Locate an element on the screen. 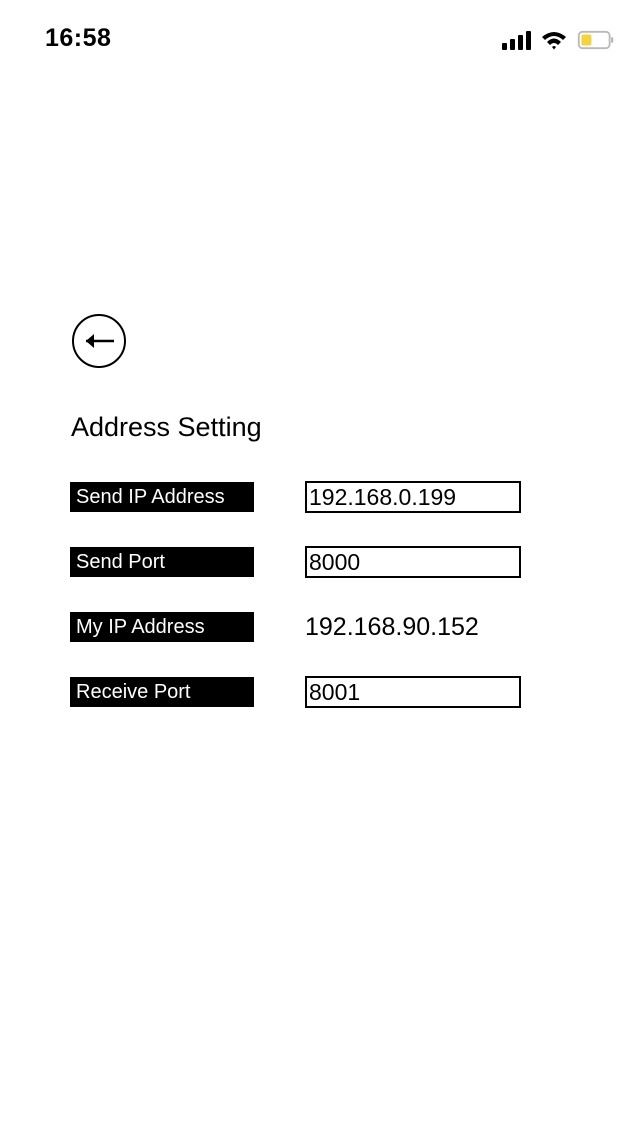 The height and width of the screenshot is (1136, 639). battery-icon is located at coordinates (595, 40).